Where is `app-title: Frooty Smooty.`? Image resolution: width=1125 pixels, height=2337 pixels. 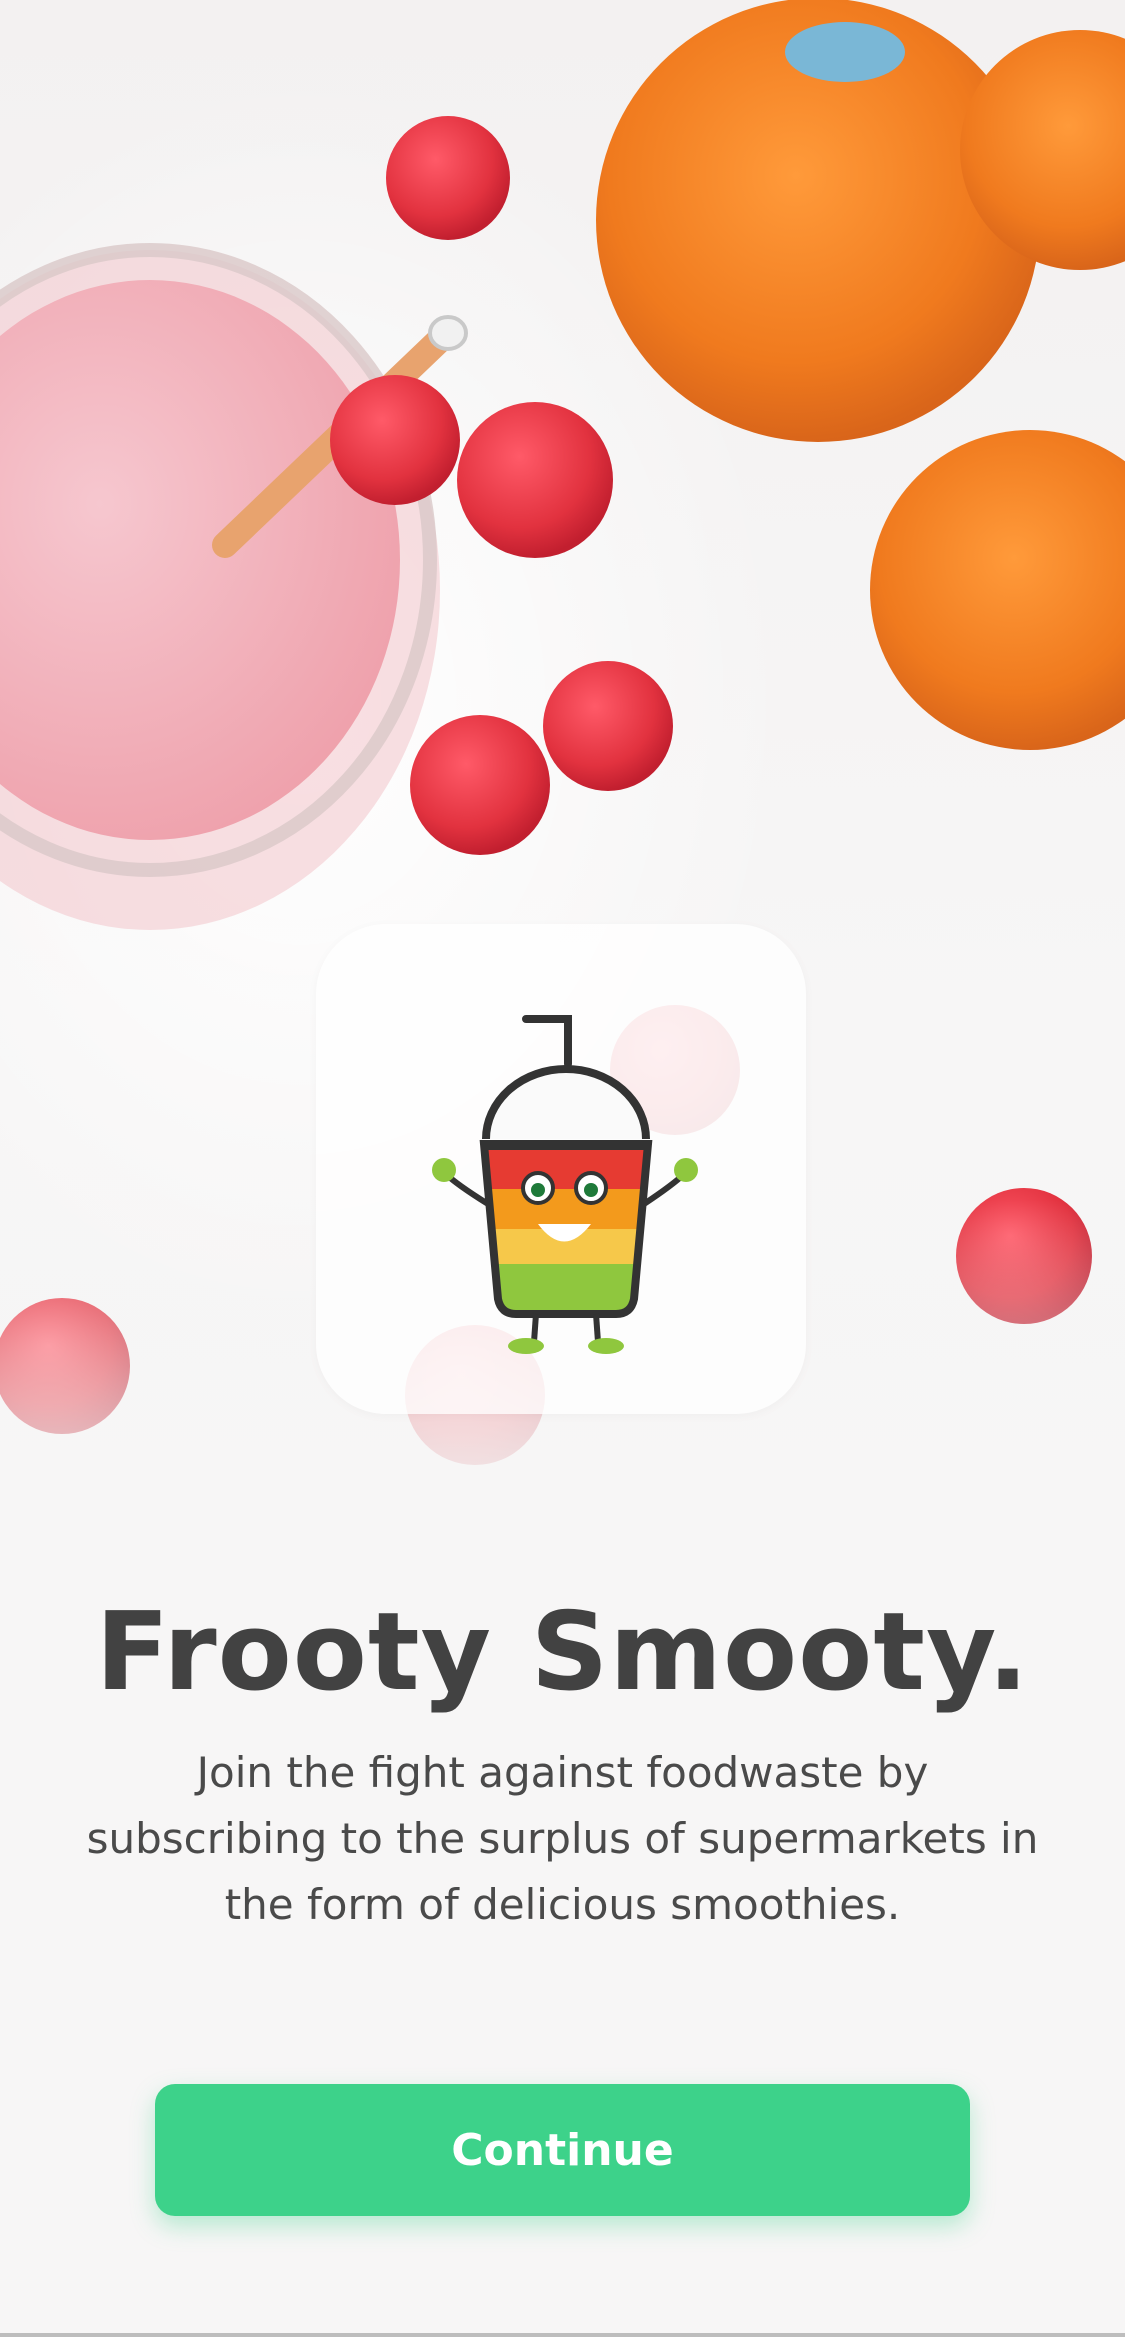 app-title: Frooty Smooty. is located at coordinates (562, 1652).